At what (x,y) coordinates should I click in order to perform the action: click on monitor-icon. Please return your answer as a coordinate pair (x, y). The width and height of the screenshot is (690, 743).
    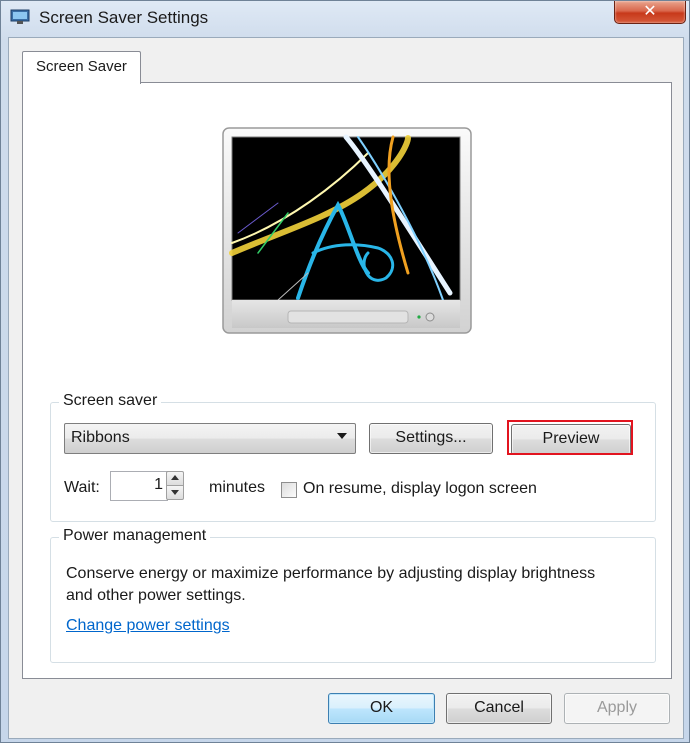
    Looking at the image, I should click on (20, 16).